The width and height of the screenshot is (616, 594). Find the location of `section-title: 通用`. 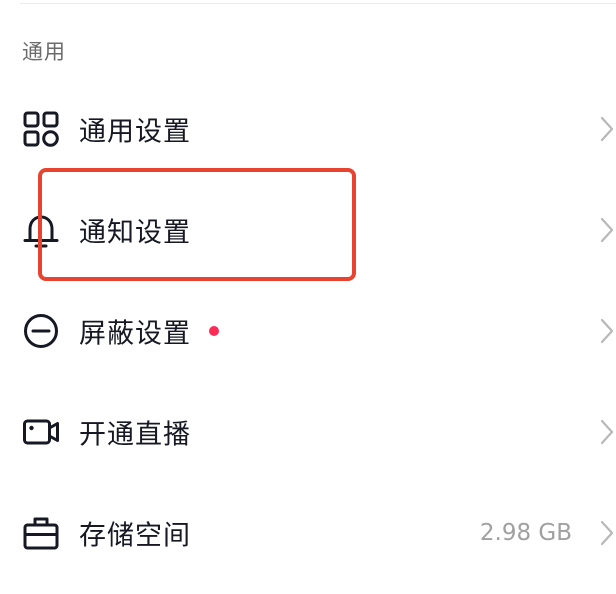

section-title: 通用 is located at coordinates (44, 52).